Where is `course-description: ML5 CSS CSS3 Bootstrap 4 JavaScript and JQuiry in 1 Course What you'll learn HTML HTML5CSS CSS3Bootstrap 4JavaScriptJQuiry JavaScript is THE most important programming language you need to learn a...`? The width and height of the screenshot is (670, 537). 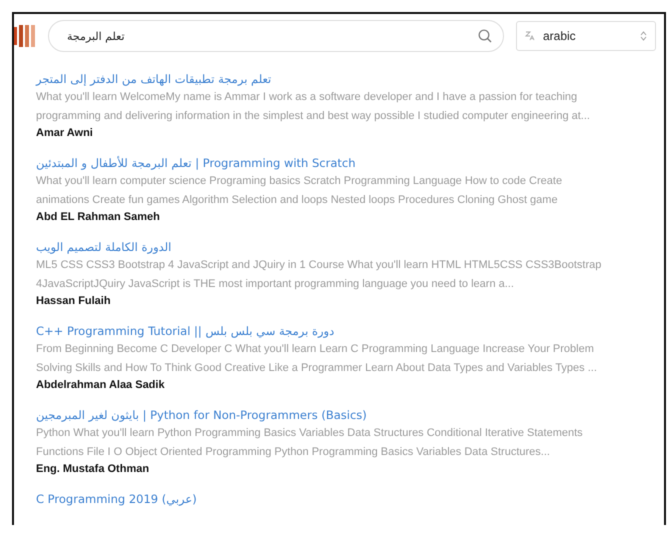 course-description: ML5 CSS CSS3 Bootstrap 4 JavaScript and JQuiry in 1 Course What you'll learn HTML HTML5CSS CSS3Bootstrap 4JavaScriptJQuiry JavaScript is THE most important programming language you need to learn a... is located at coordinates (319, 275).